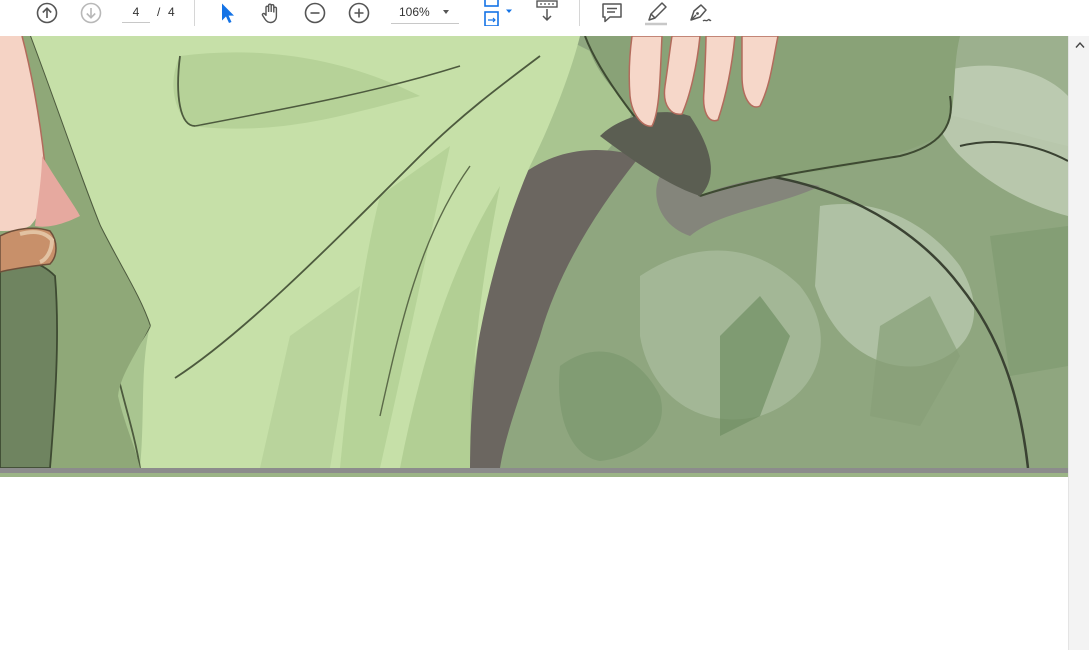 This screenshot has width=1089, height=650. What do you see at coordinates (446, 12) in the screenshot?
I see `chevron-down-icon` at bounding box center [446, 12].